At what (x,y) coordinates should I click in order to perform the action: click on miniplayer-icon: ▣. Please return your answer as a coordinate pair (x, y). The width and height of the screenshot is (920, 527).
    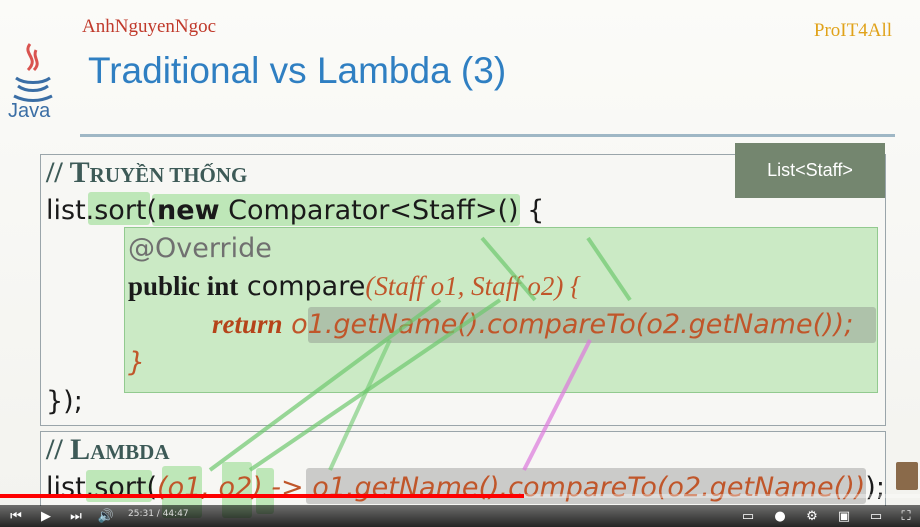
    Looking at the image, I should click on (844, 516).